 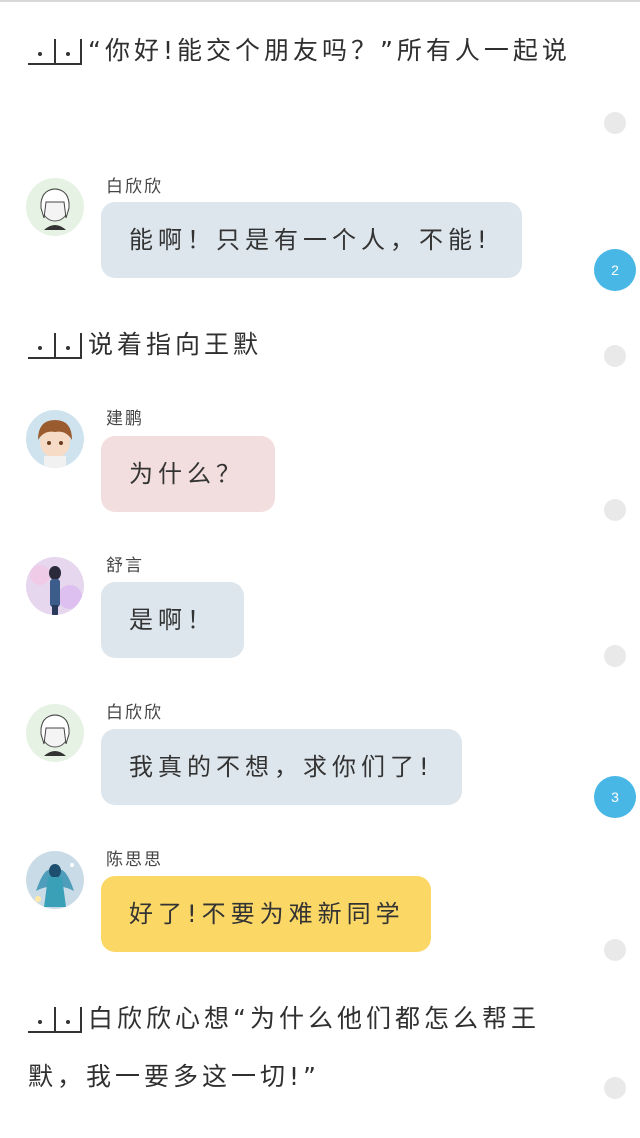 I want to click on narration-block: “你好!能交个朋友吗？”所有人一起说, so click(x=308, y=51).